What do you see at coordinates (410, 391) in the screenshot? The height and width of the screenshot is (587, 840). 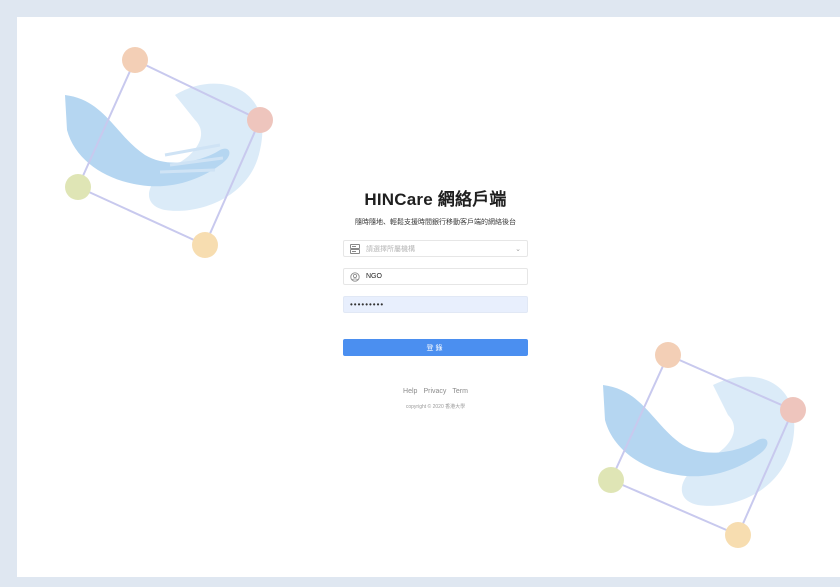 I see `help-link: Help` at bounding box center [410, 391].